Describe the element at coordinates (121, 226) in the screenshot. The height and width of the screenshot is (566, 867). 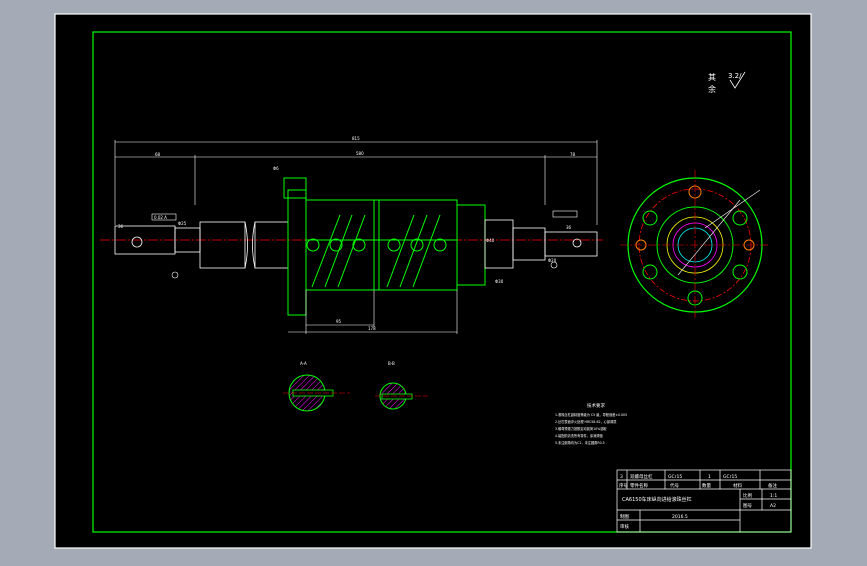
I see `dim-keyway-left: 36` at that location.